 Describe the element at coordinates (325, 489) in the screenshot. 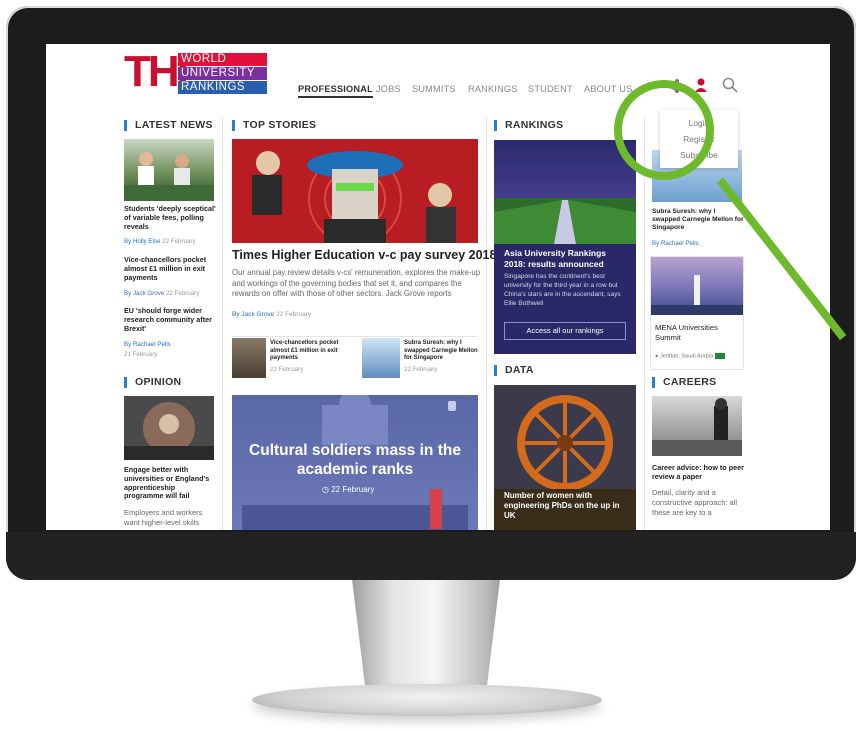

I see `clock-icon: ◷` at that location.